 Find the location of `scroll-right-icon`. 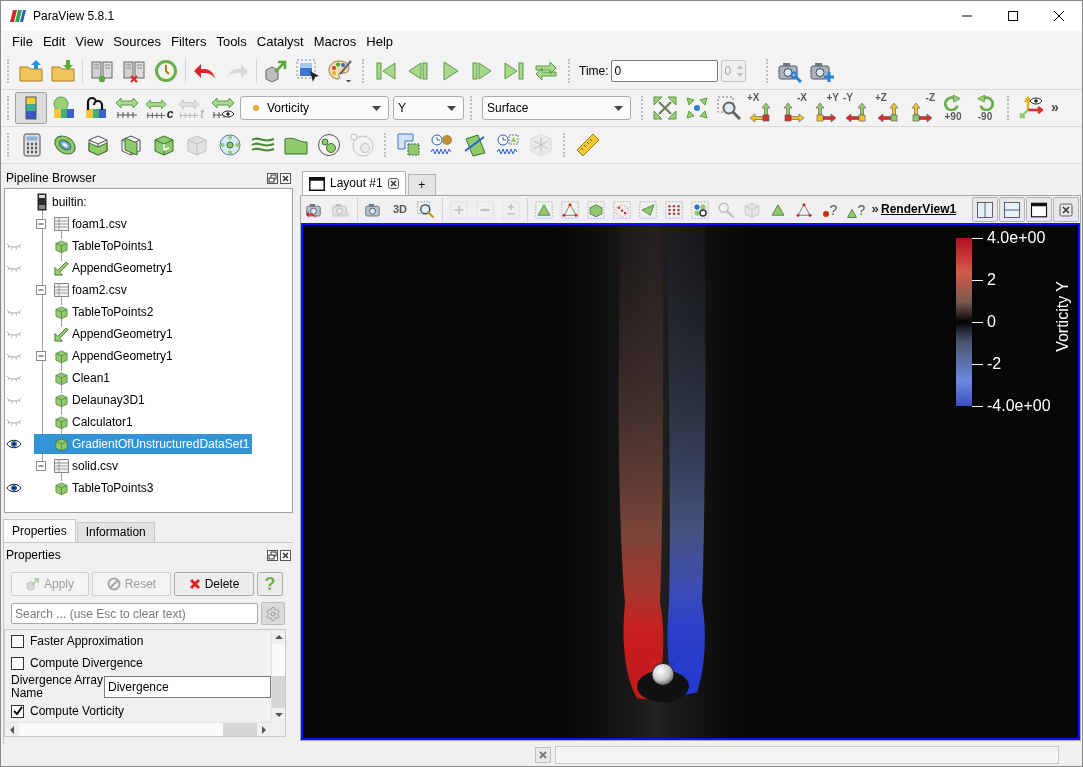

scroll-right-icon is located at coordinates (264, 729).